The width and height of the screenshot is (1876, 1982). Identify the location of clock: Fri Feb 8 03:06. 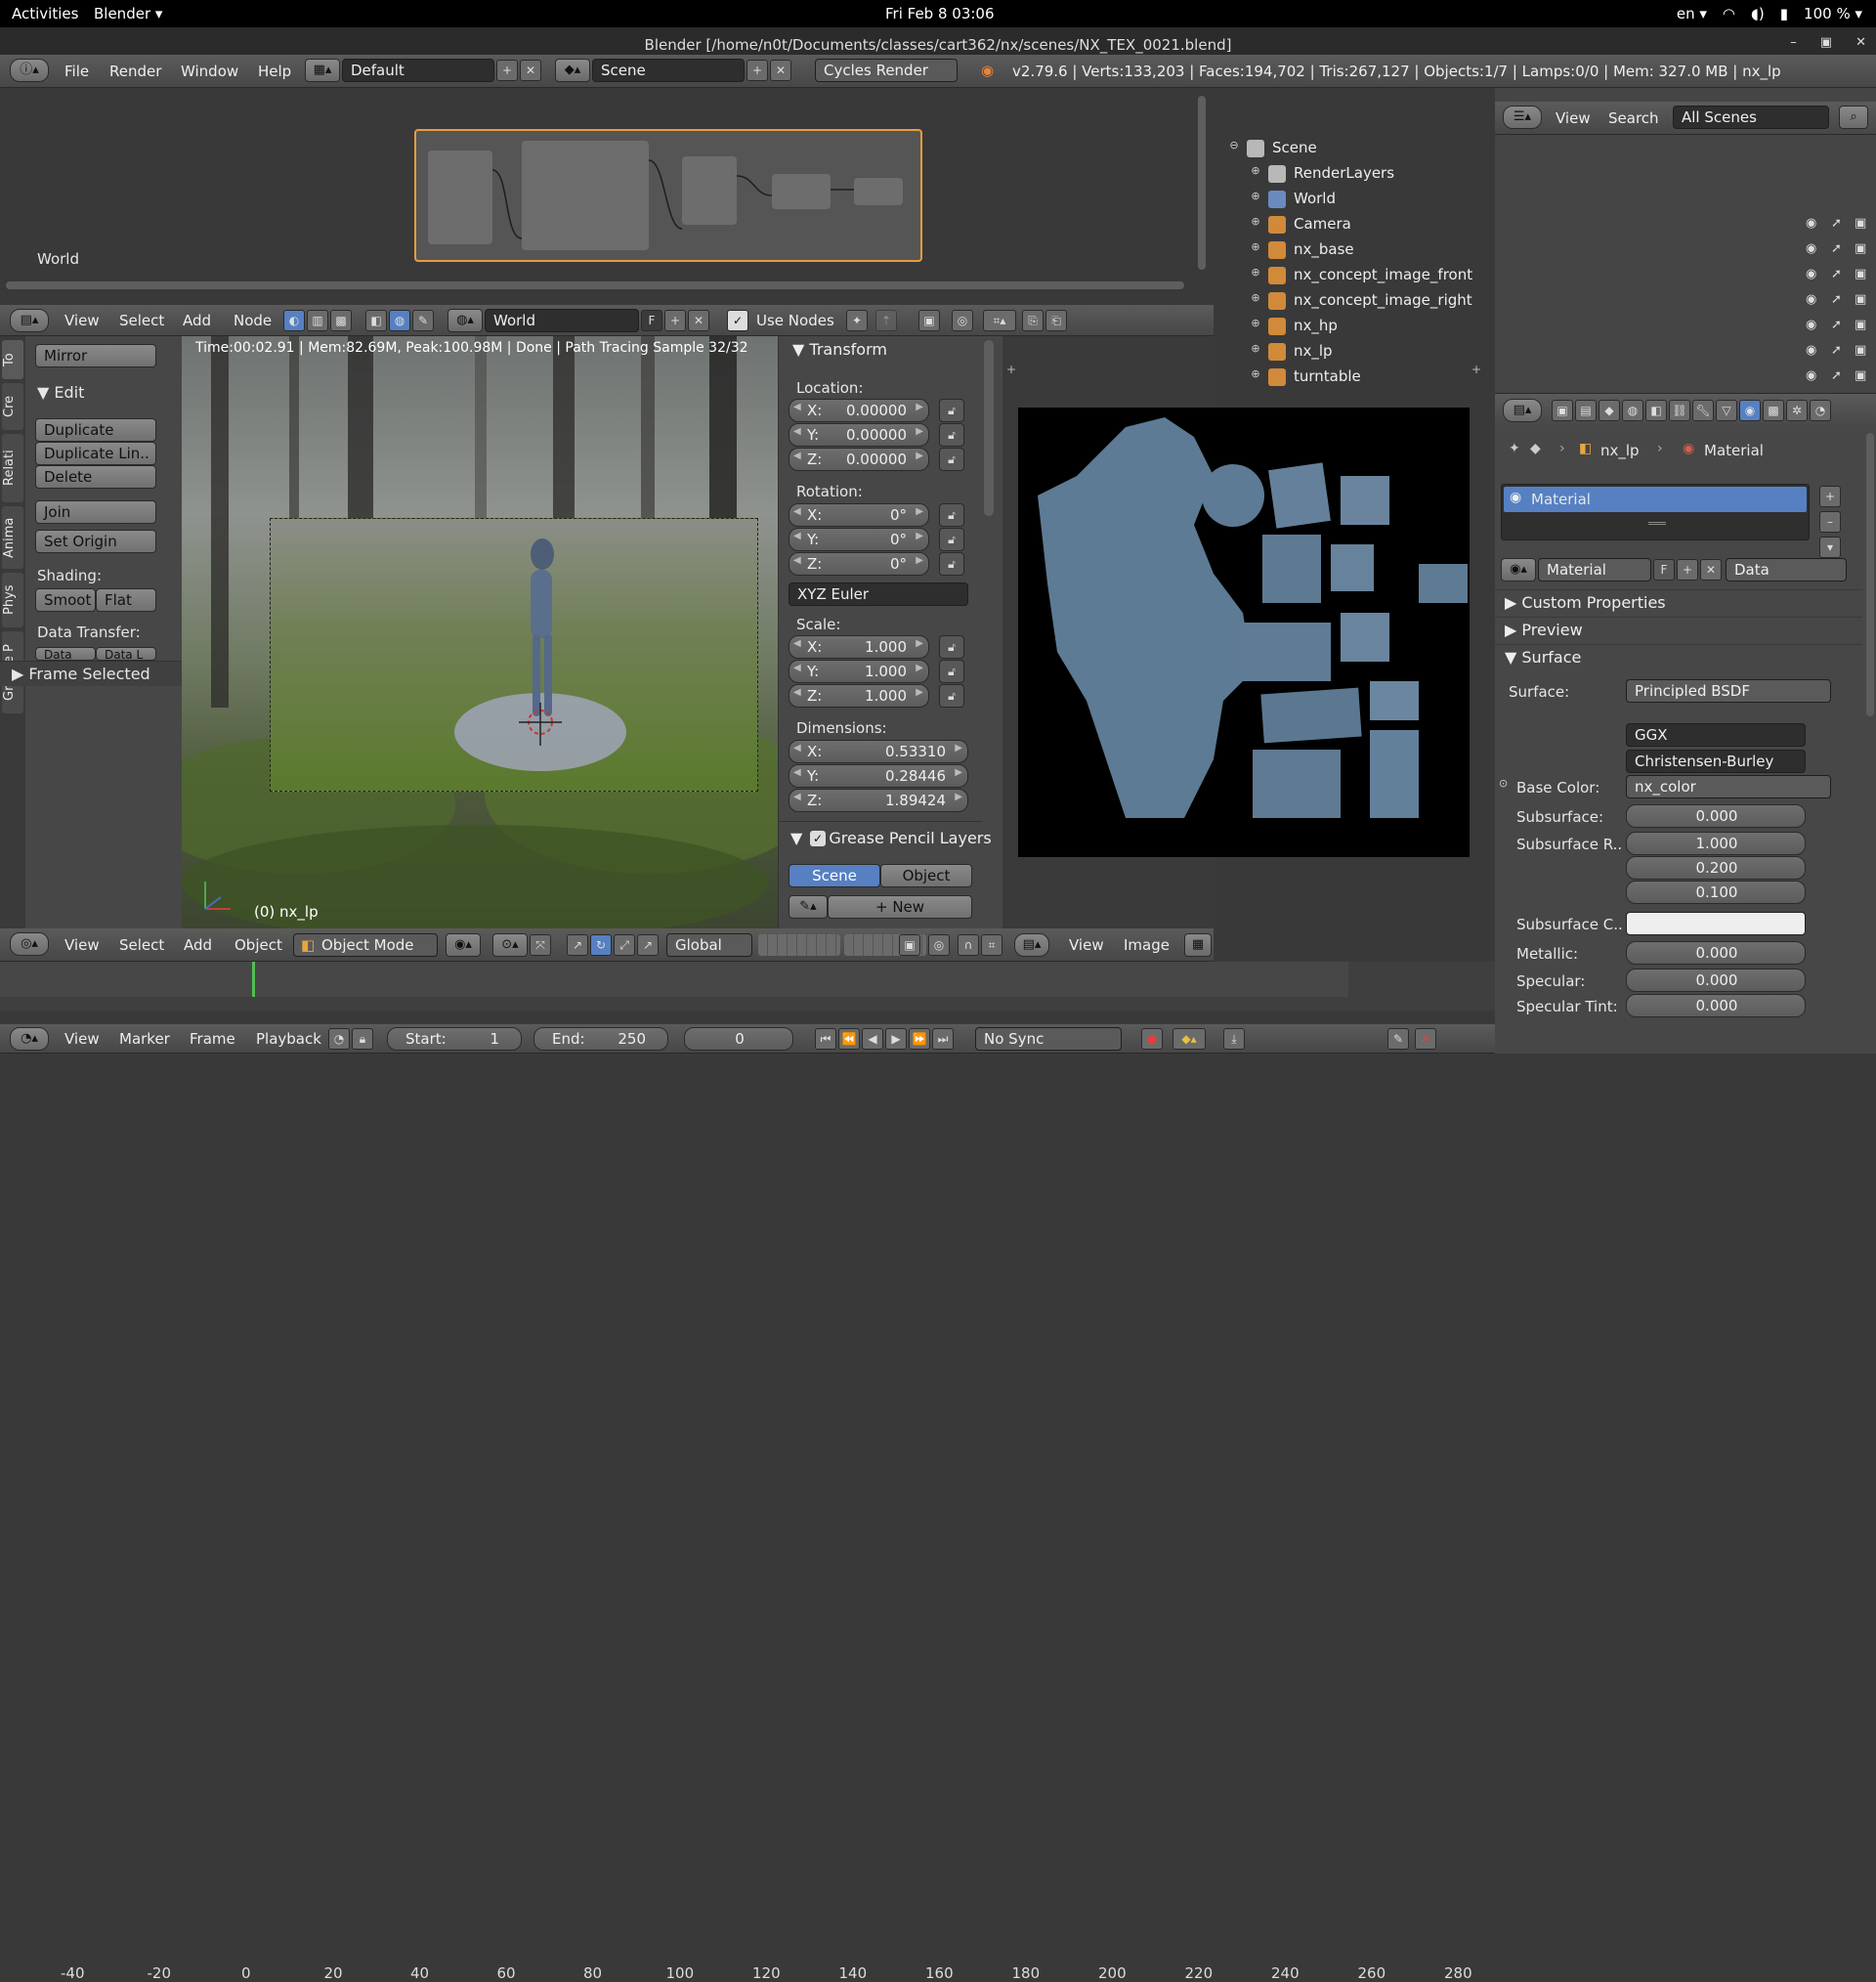
(940, 13).